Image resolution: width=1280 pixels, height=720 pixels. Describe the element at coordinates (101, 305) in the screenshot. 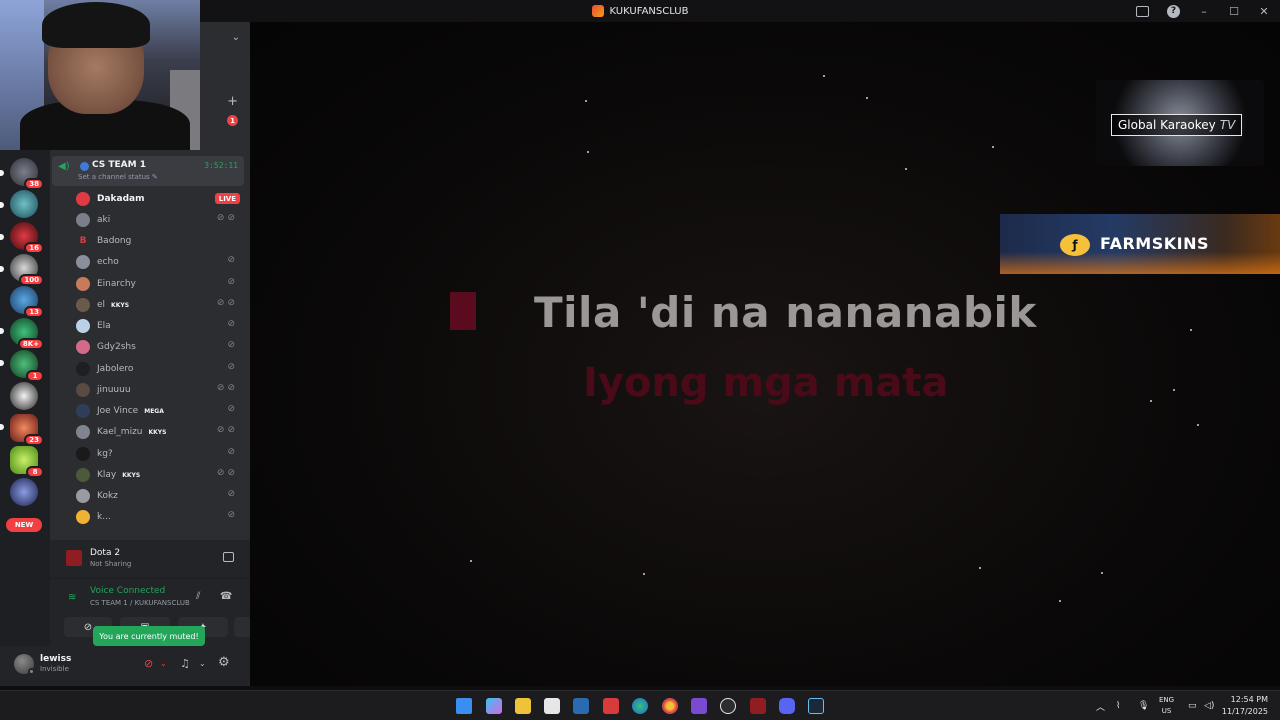

I see `member-name: el` at that location.